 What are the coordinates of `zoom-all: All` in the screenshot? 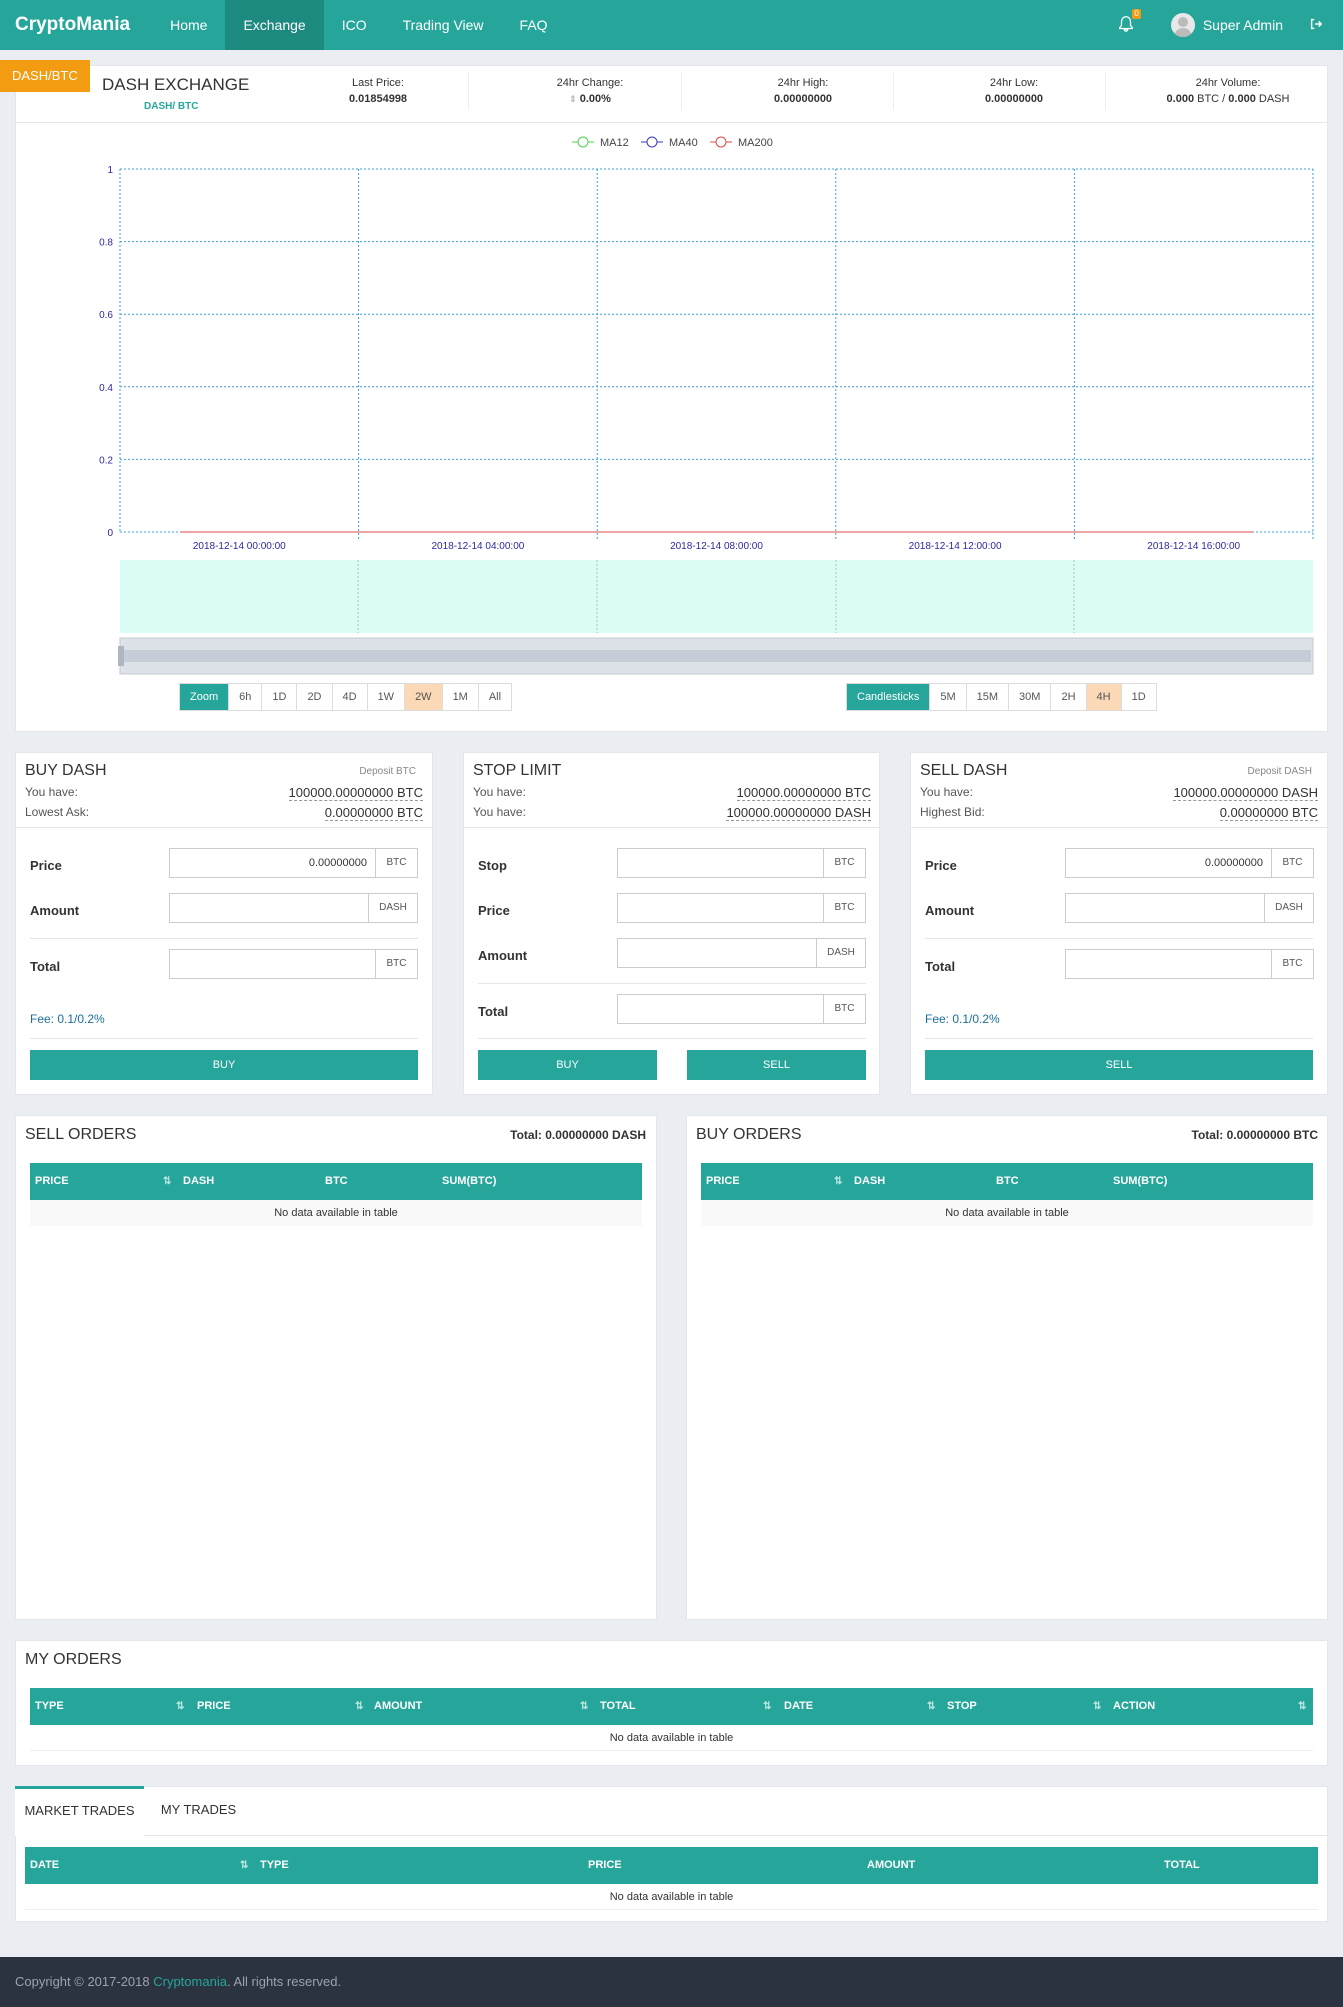 It's located at (495, 697).